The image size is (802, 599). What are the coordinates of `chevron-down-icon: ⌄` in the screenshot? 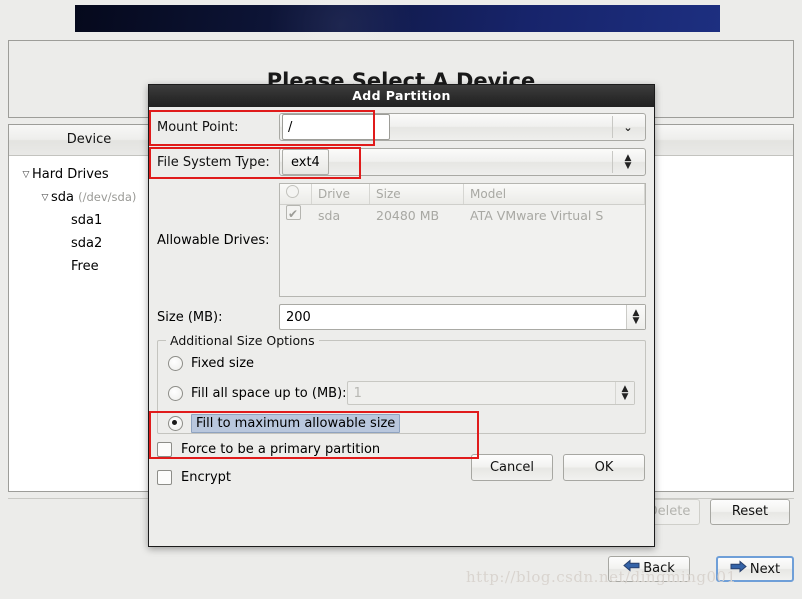 It's located at (628, 127).